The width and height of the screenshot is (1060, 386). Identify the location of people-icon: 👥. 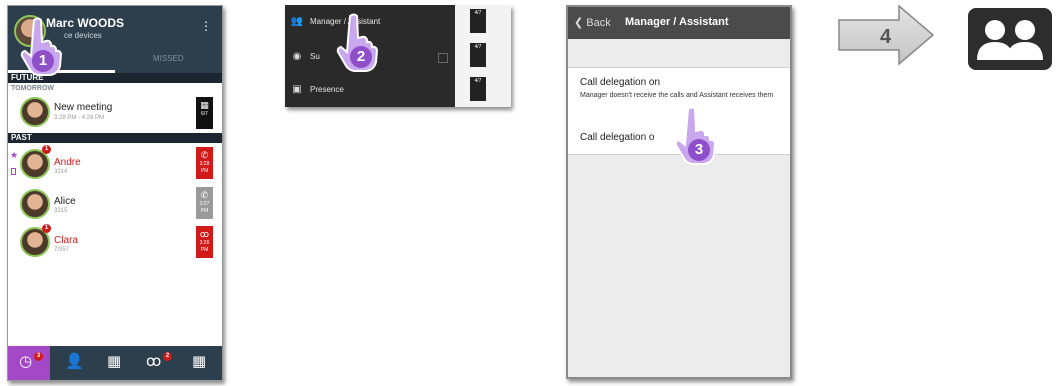
(297, 21).